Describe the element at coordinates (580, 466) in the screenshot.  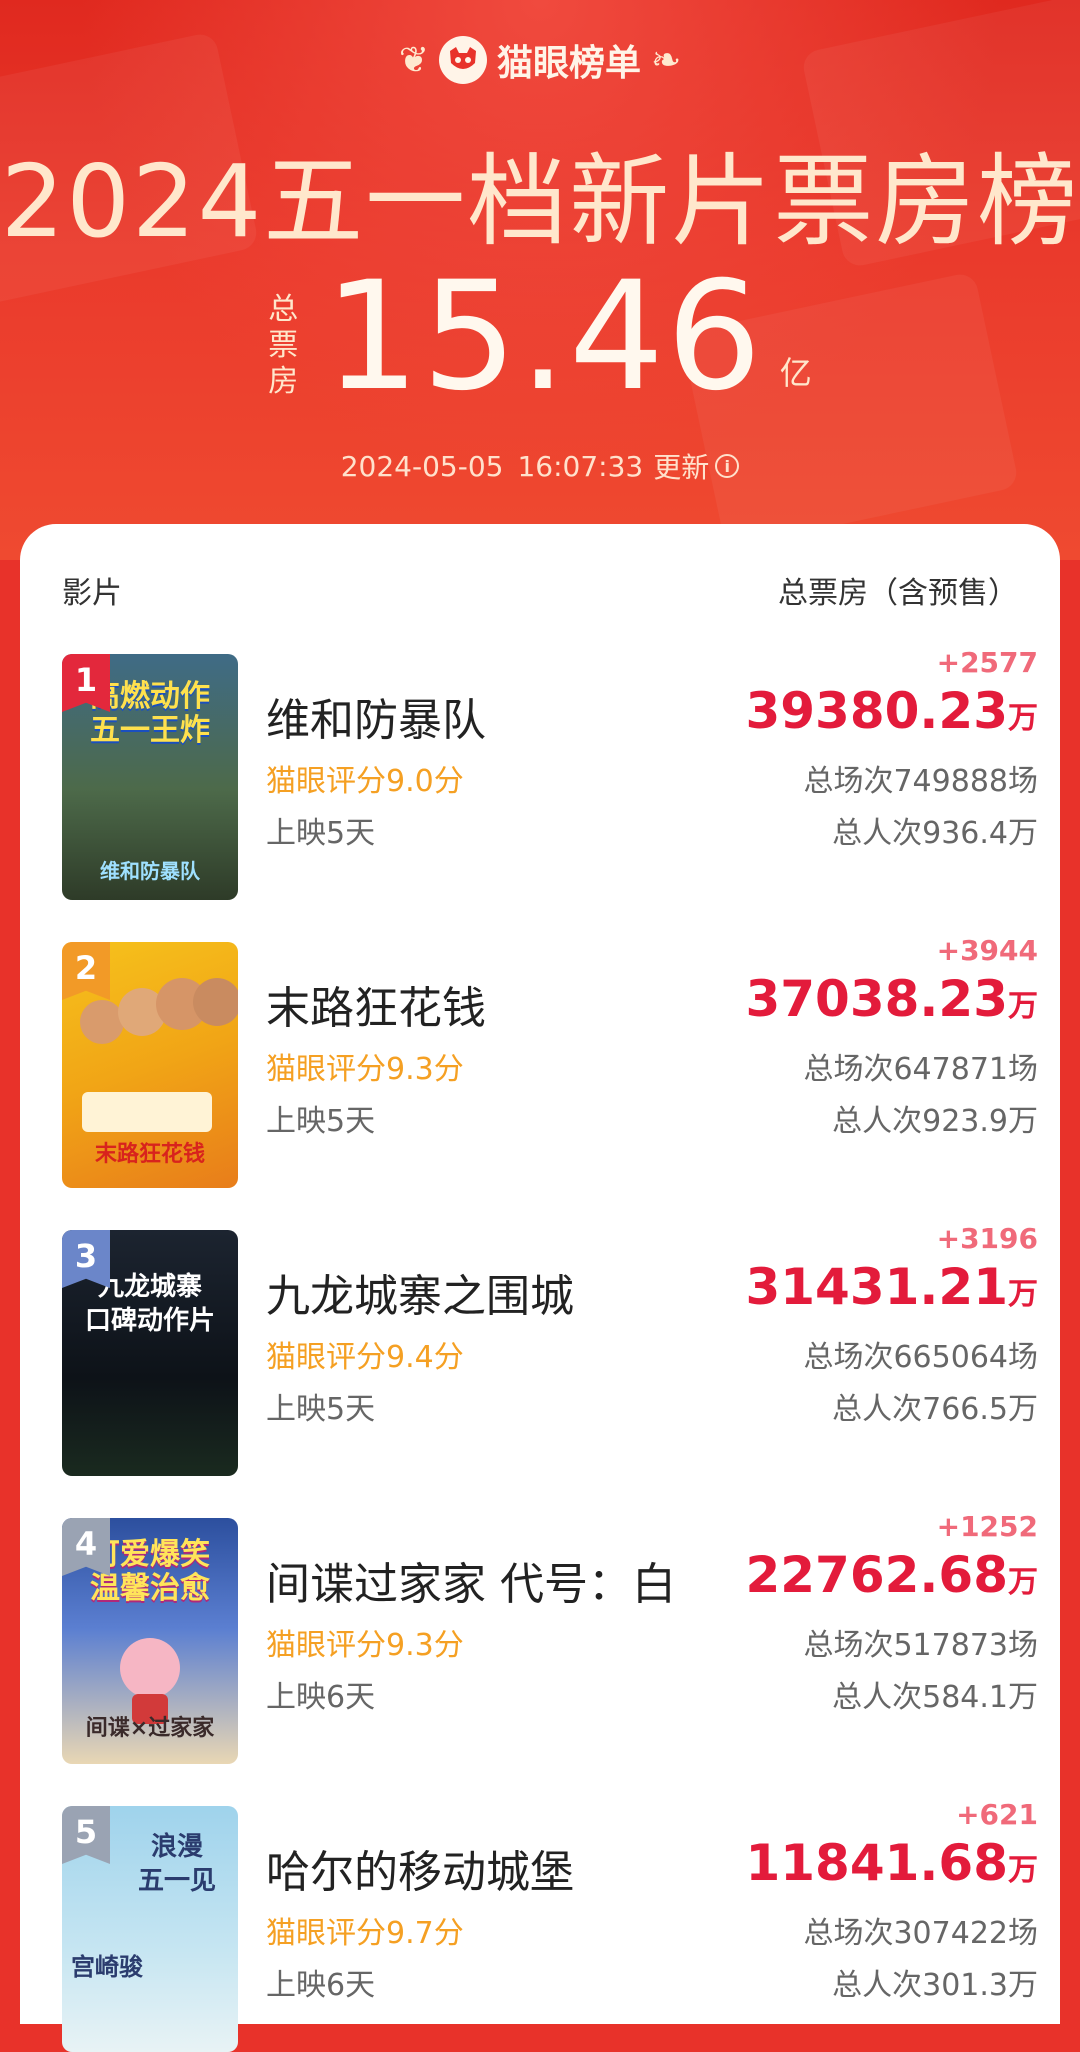
I see `update-time: 16:07:33` at that location.